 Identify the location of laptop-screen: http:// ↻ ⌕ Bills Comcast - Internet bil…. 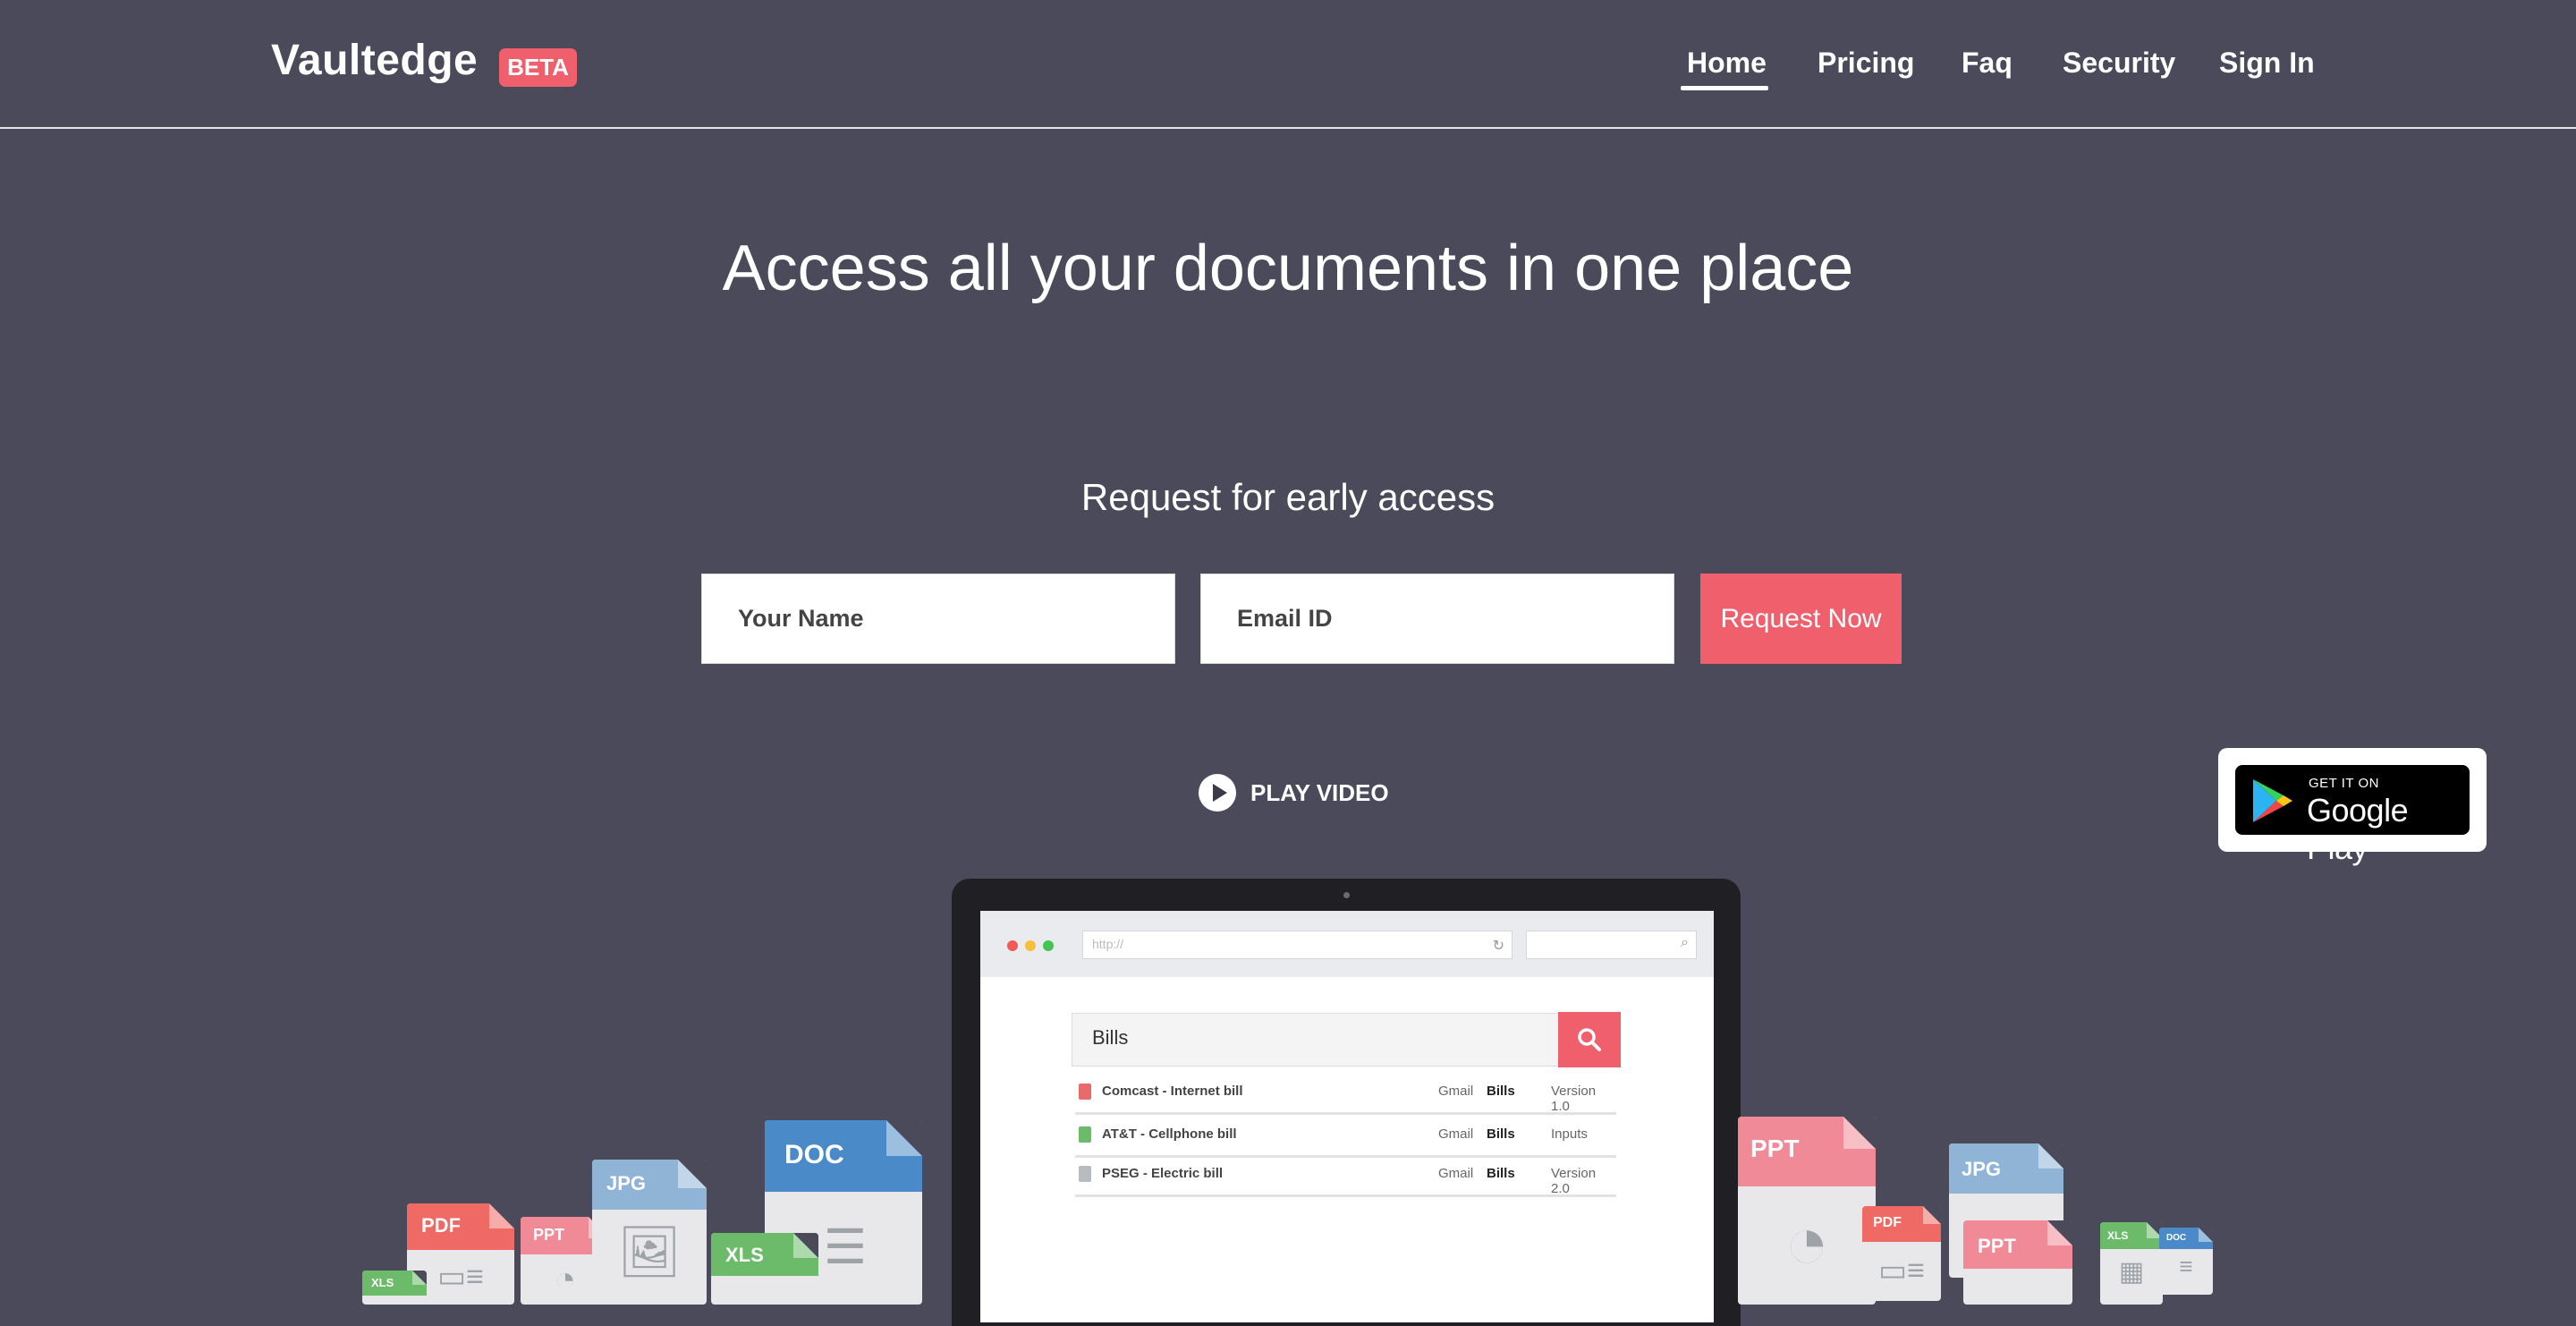
(1347, 1117).